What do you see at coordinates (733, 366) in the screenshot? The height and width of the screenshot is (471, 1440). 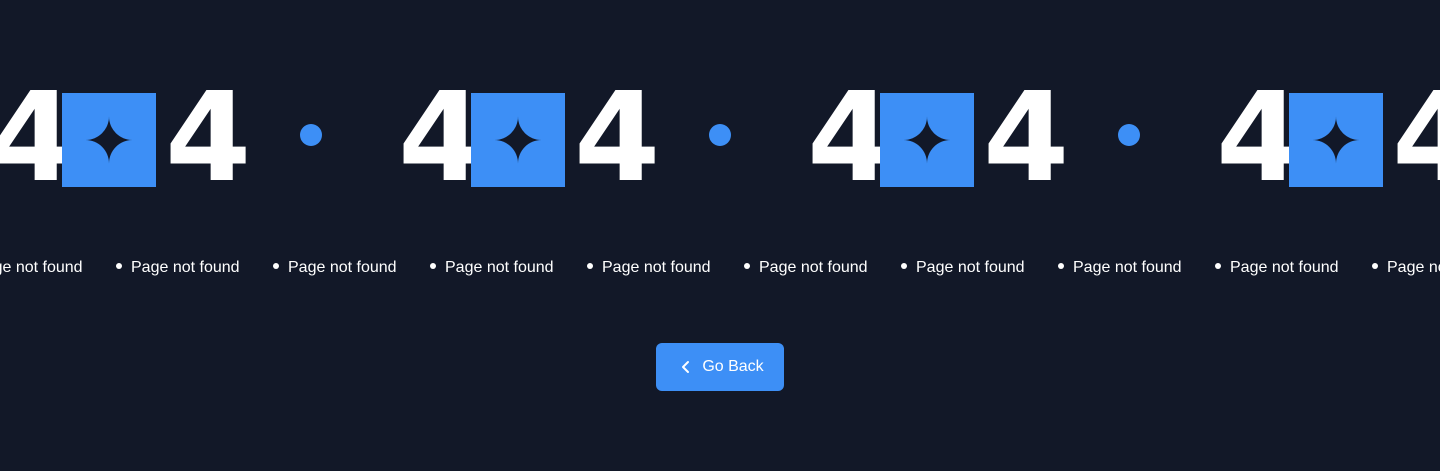 I see `go-back-label: Go Back` at bounding box center [733, 366].